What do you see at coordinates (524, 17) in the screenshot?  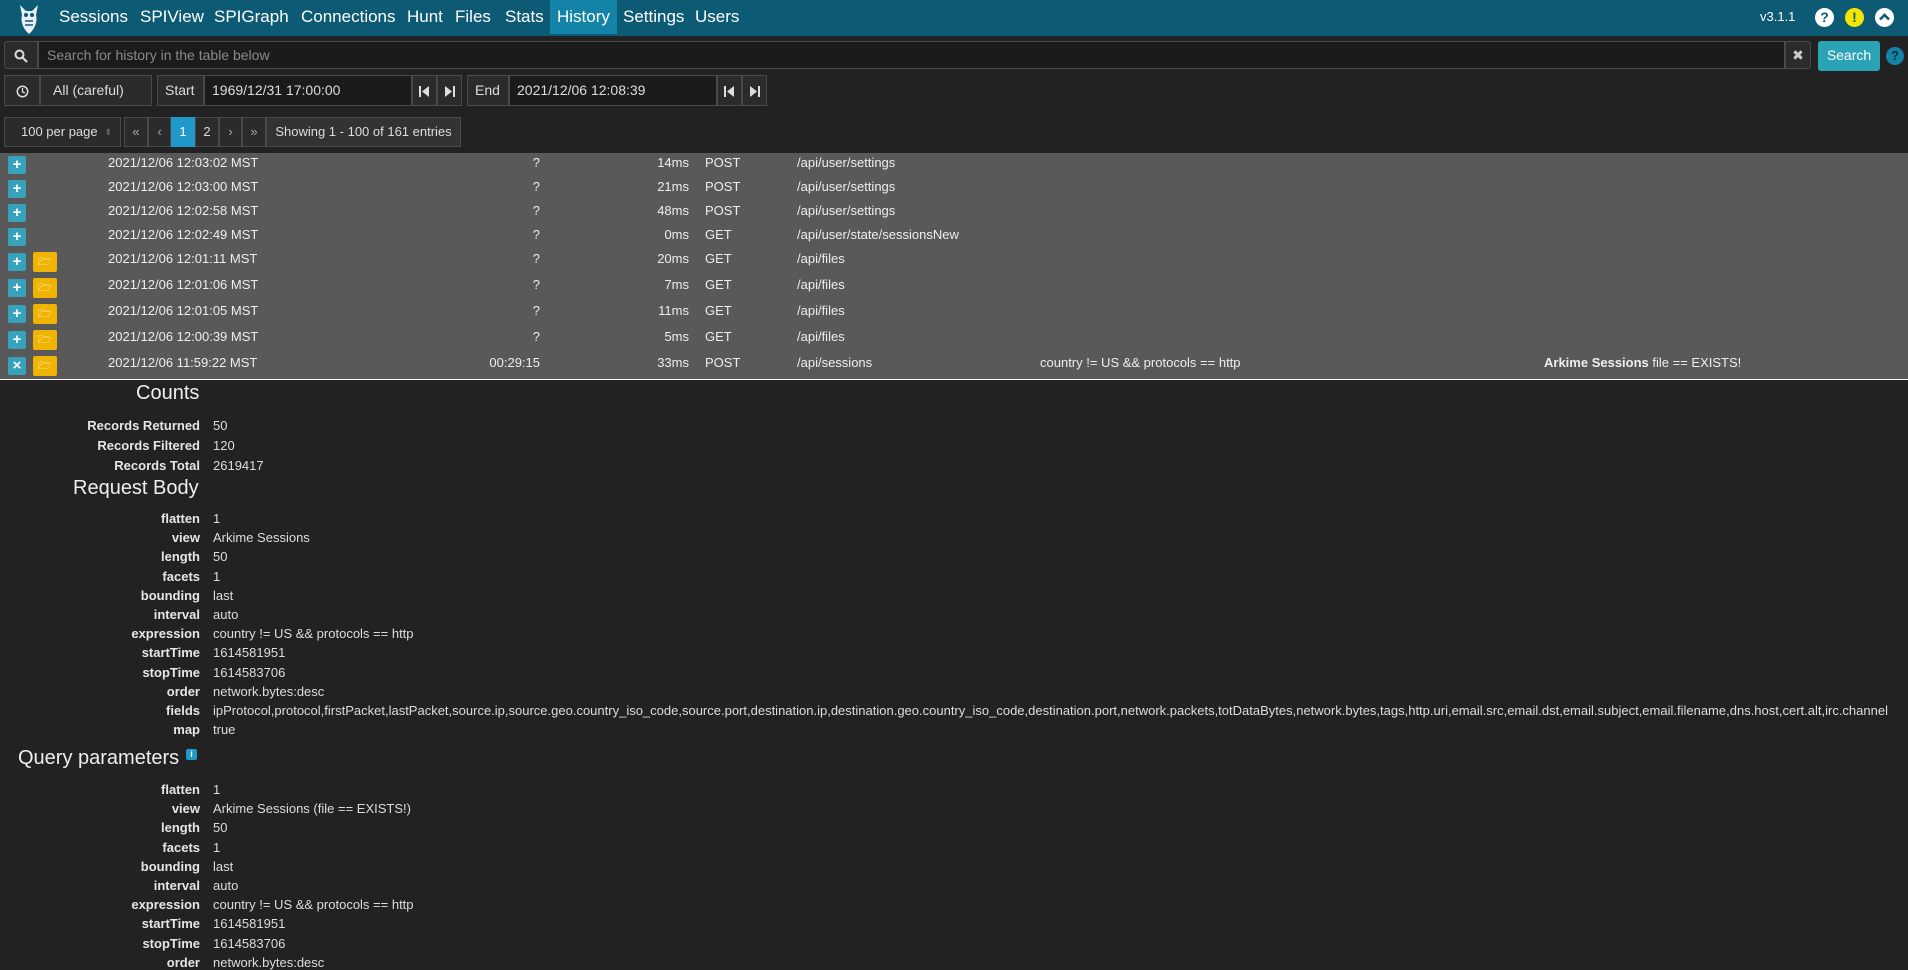 I see `nav-stats: Stats` at bounding box center [524, 17].